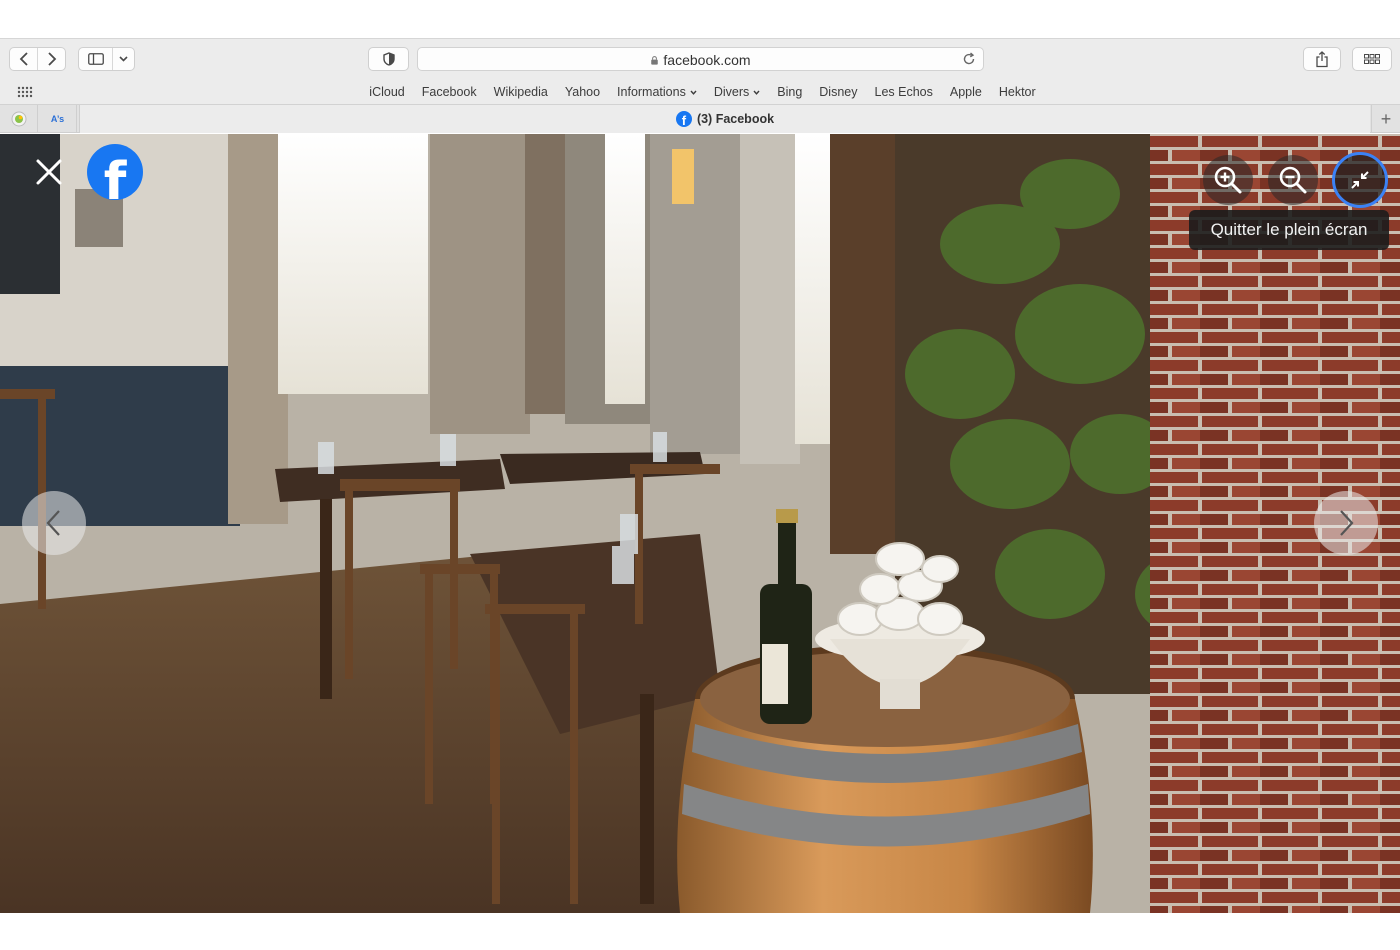 Image resolution: width=1400 pixels, height=950 pixels. I want to click on bookmark-bing: Bing, so click(789, 92).